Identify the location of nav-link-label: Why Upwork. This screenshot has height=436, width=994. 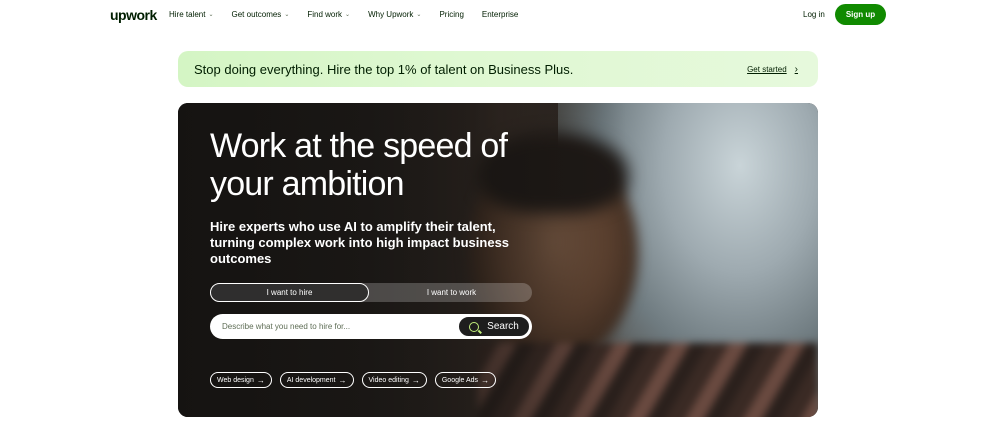
(391, 14).